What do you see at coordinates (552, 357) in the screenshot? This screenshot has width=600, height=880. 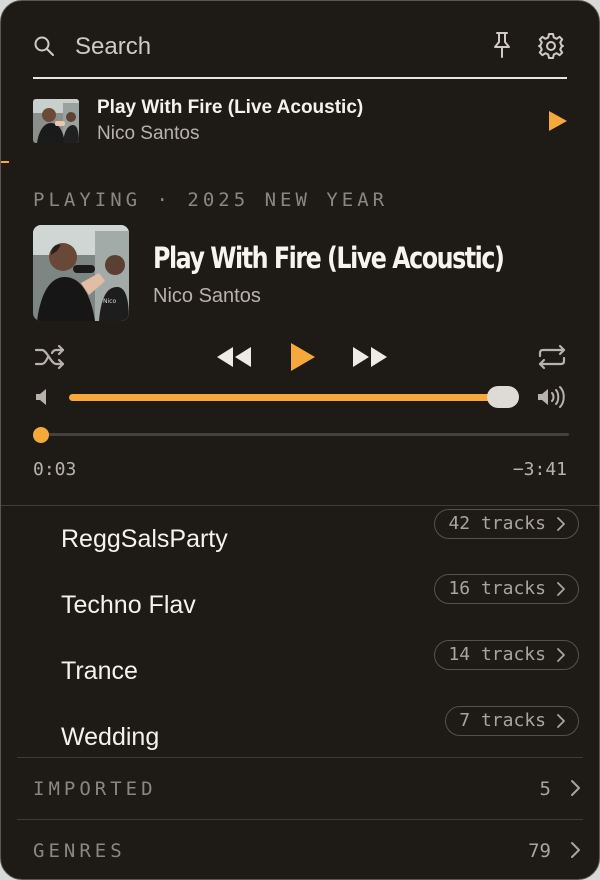 I see `repeat-icon` at bounding box center [552, 357].